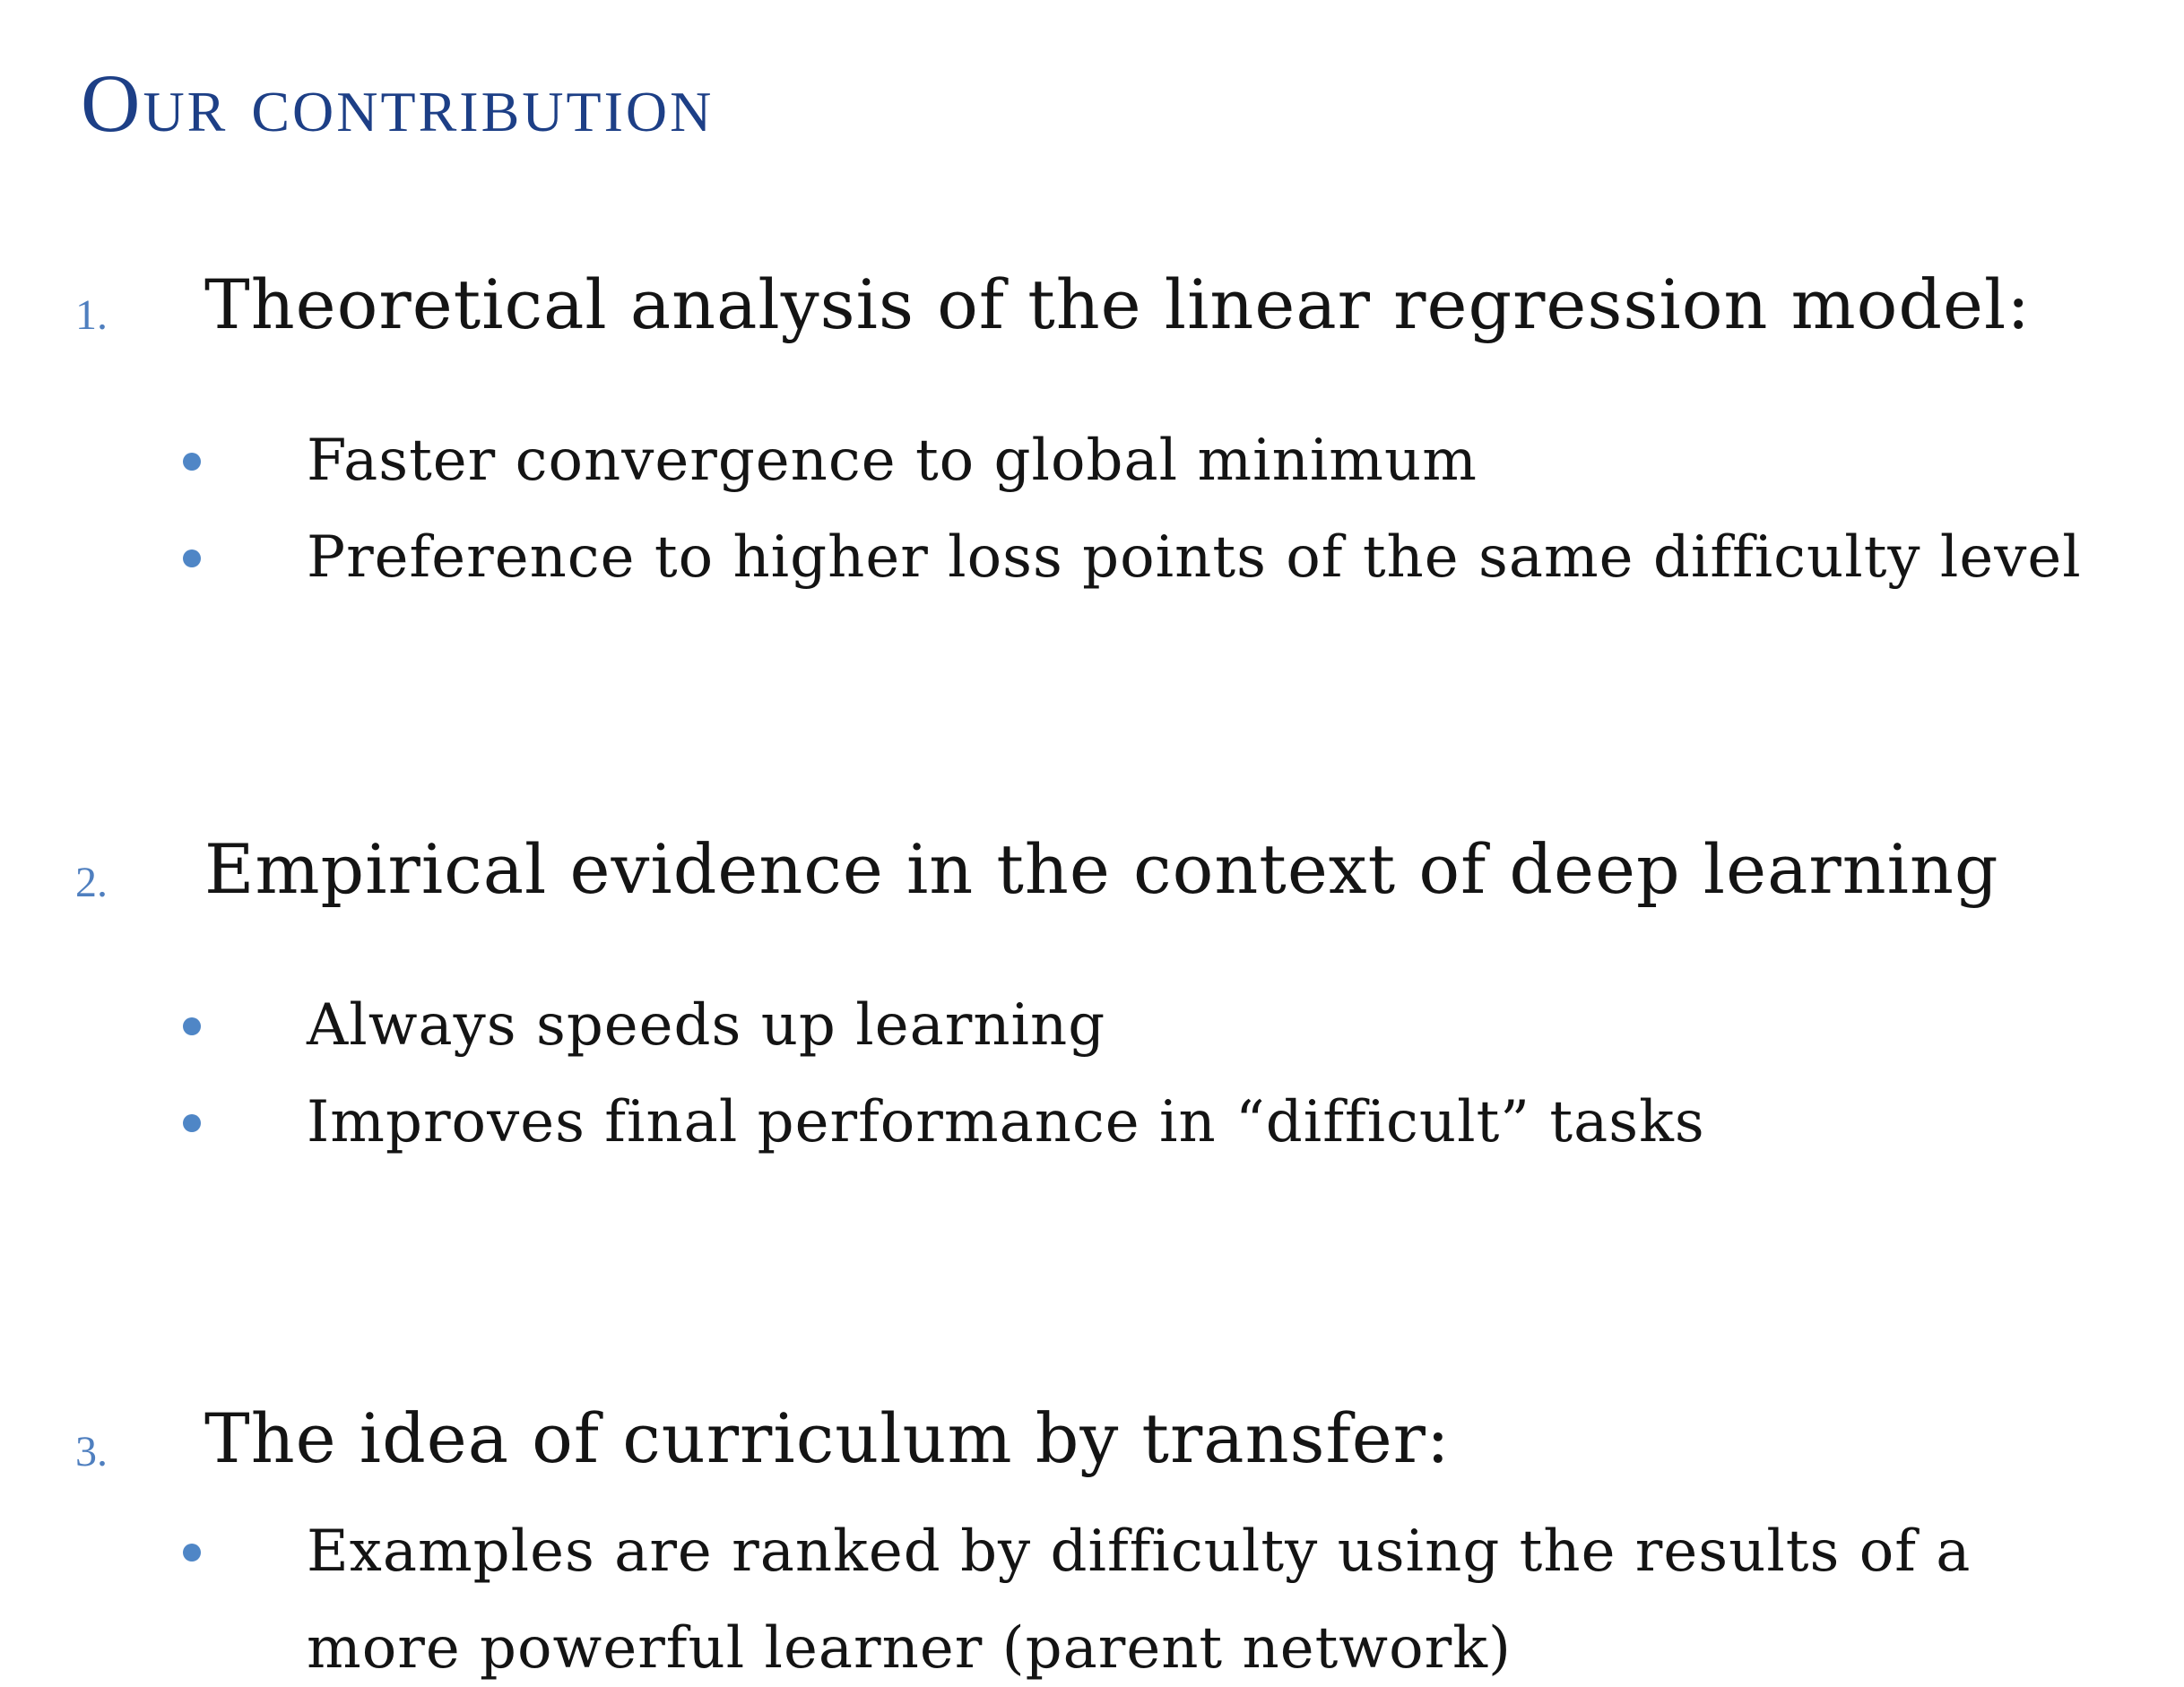  What do you see at coordinates (893, 461) in the screenshot?
I see `bullet-text-1-1: Faster convergence to global minimum` at bounding box center [893, 461].